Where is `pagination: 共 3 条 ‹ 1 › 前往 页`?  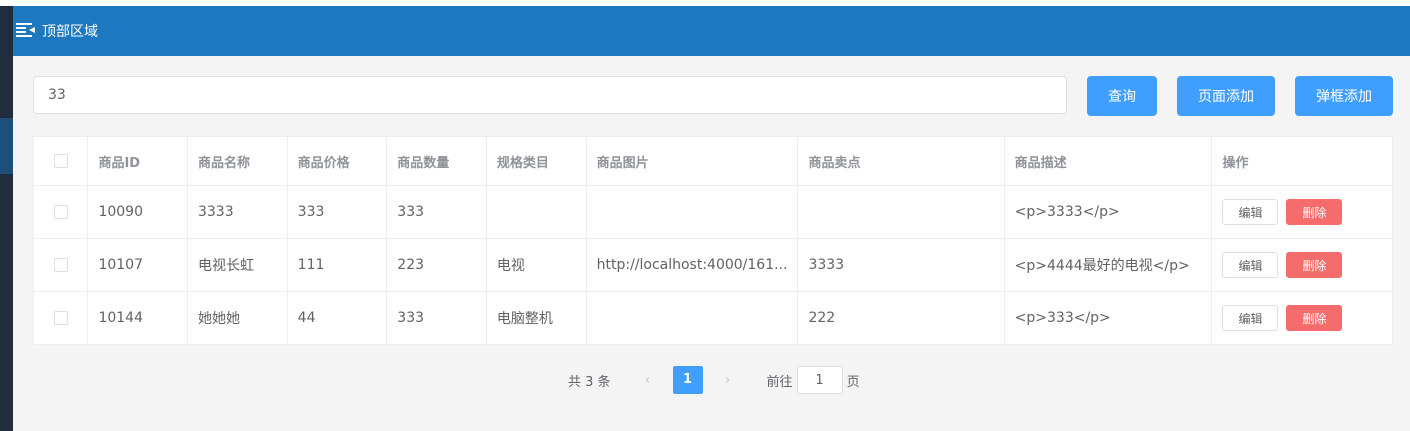 pagination: 共 3 条 ‹ 1 › 前往 页 is located at coordinates (714, 380).